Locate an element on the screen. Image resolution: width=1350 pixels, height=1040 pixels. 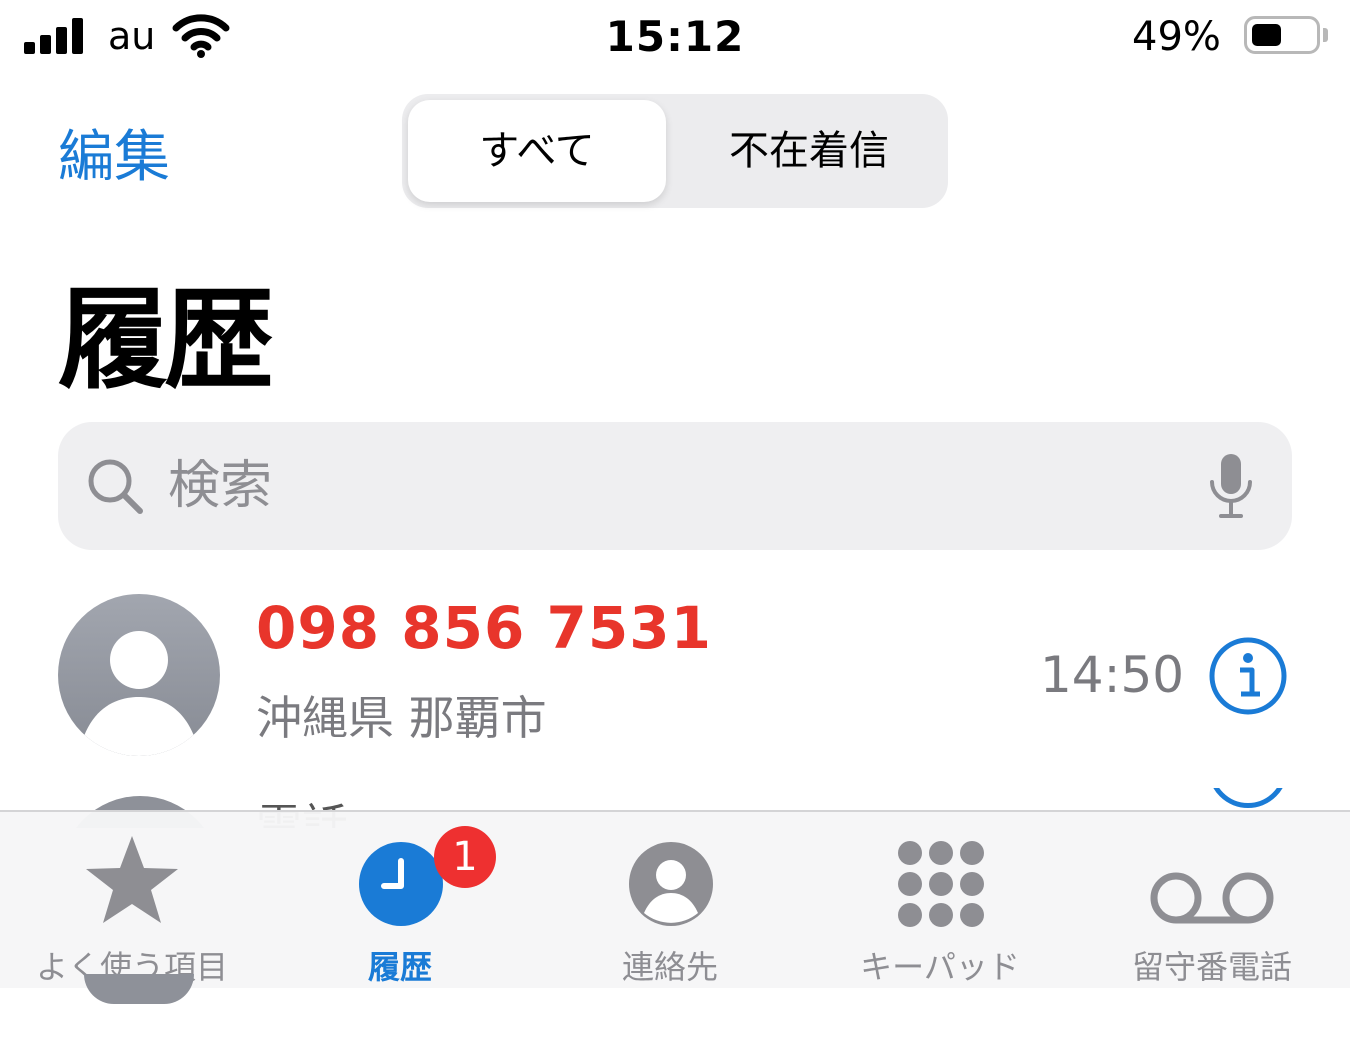
segmented-control: すべて 不在着信 is located at coordinates (675, 151).